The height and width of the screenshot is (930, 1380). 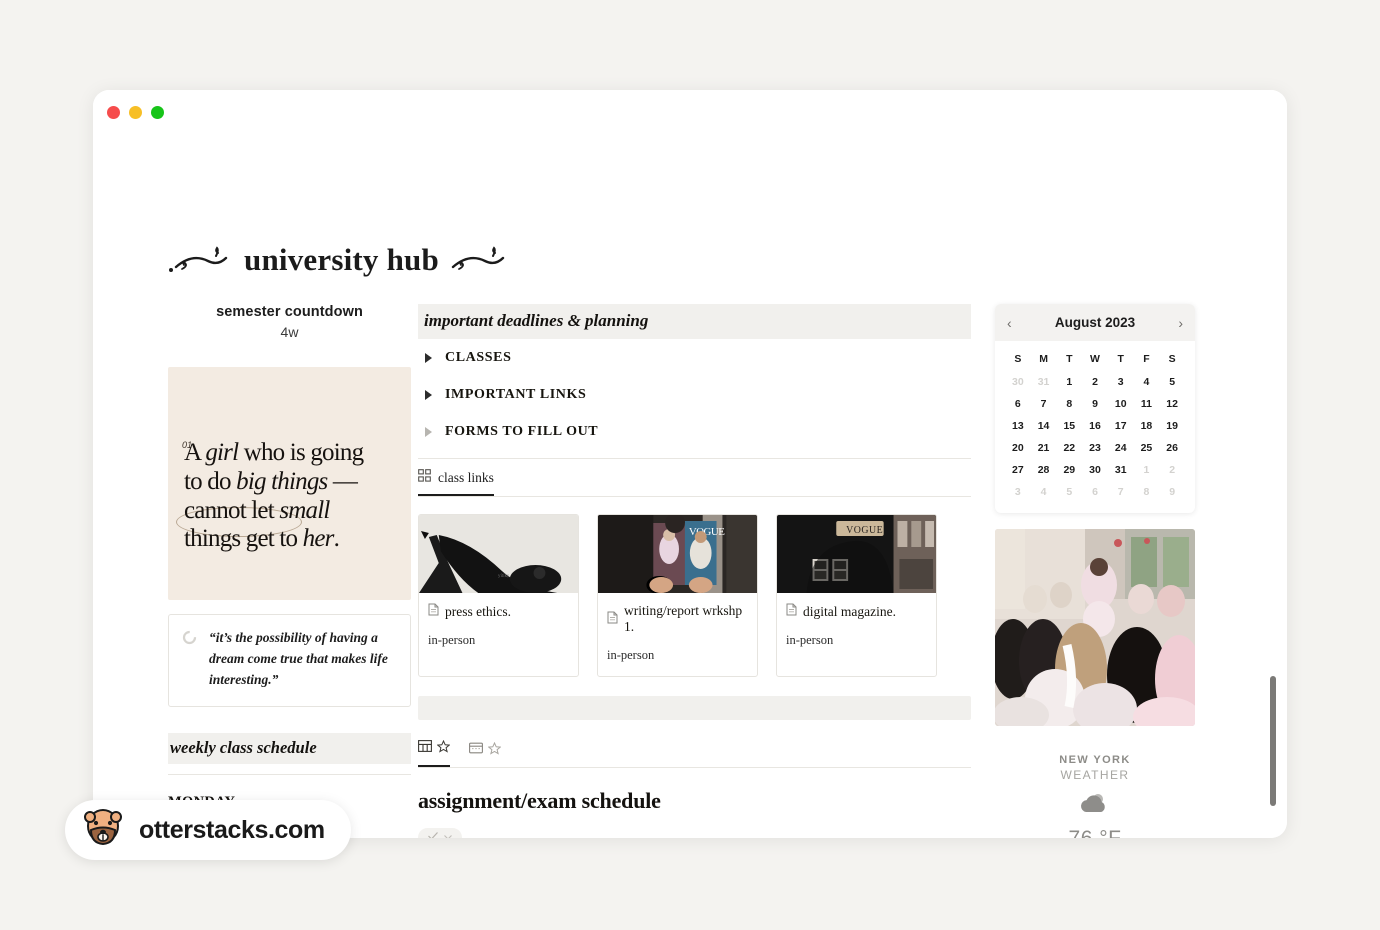 I want to click on toggle-forms: FORMS TO FILL OUT, so click(x=694, y=431).